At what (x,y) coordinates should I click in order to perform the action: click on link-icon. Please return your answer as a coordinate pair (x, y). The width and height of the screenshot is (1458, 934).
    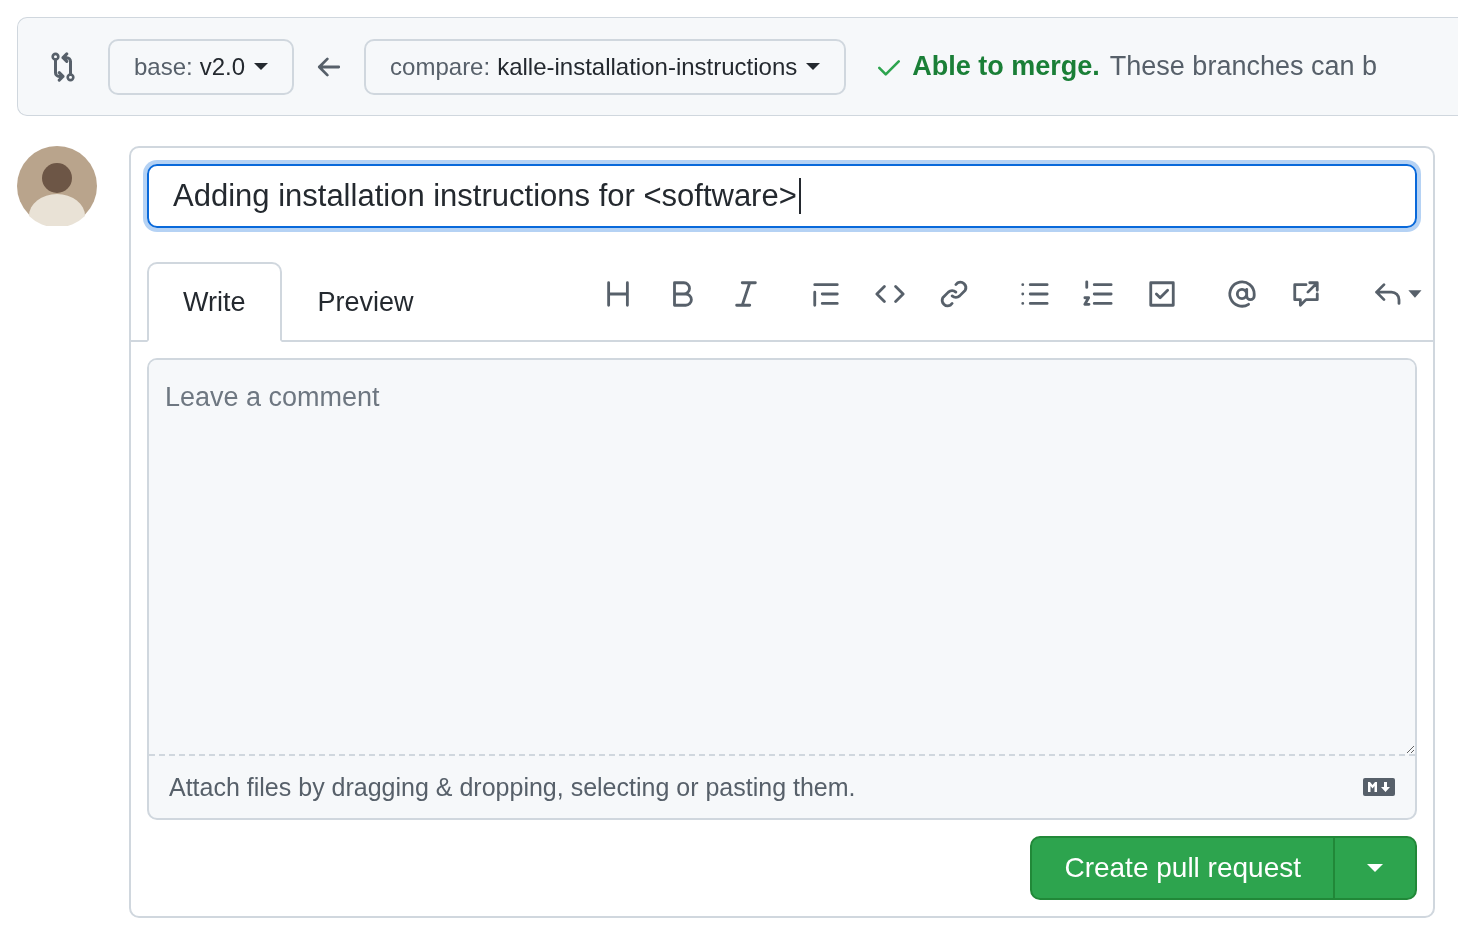
    Looking at the image, I should click on (954, 294).